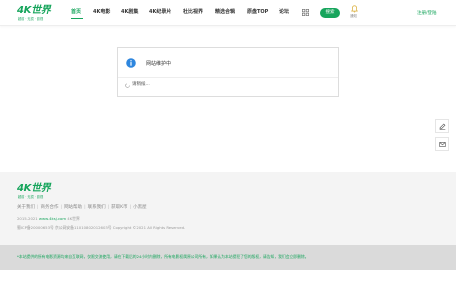 The width and height of the screenshot is (456, 300). I want to click on notification-label: 通知, so click(353, 16).